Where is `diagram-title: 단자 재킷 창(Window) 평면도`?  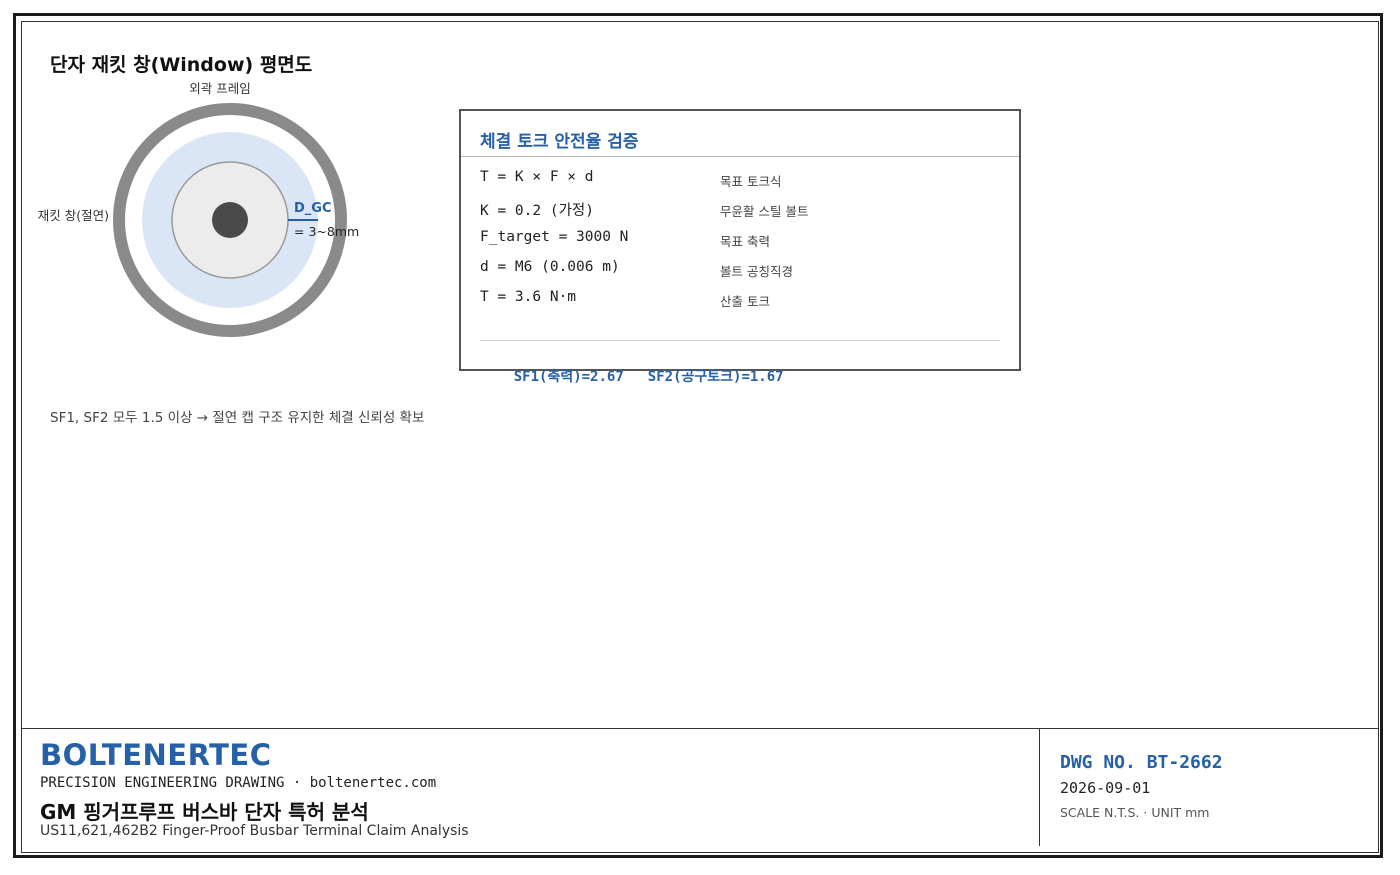 diagram-title: 단자 재킷 창(Window) 평면도 is located at coordinates (181, 65).